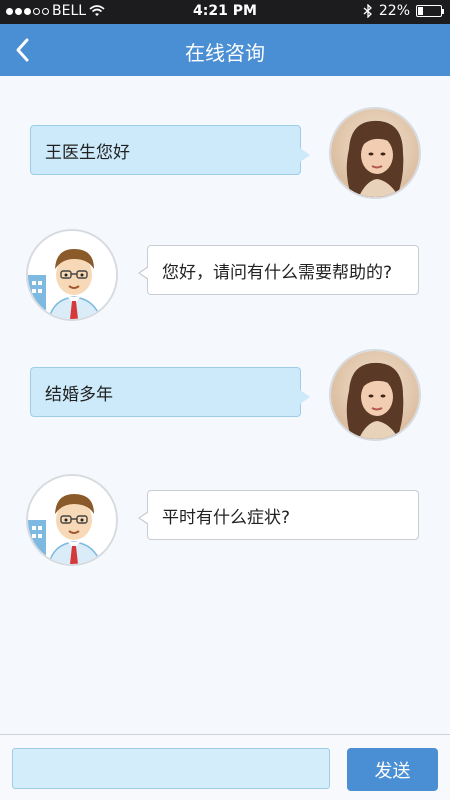 Image resolution: width=450 pixels, height=800 pixels. I want to click on message-bubble-doctor: 平时有什么症状?, so click(278, 515).